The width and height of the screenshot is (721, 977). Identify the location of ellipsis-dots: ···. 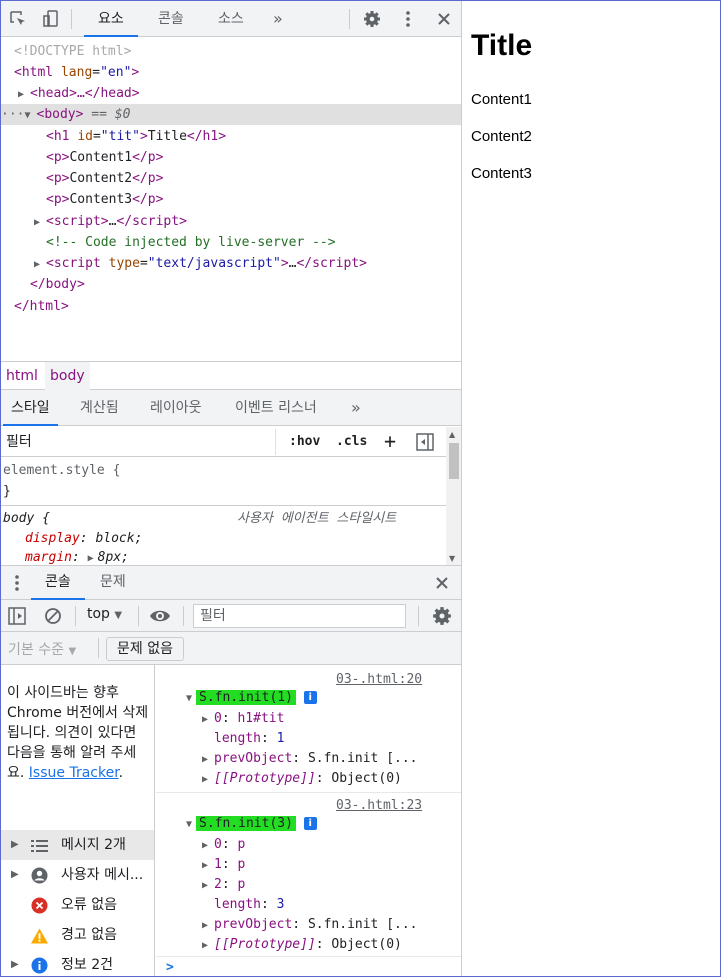
(12, 114).